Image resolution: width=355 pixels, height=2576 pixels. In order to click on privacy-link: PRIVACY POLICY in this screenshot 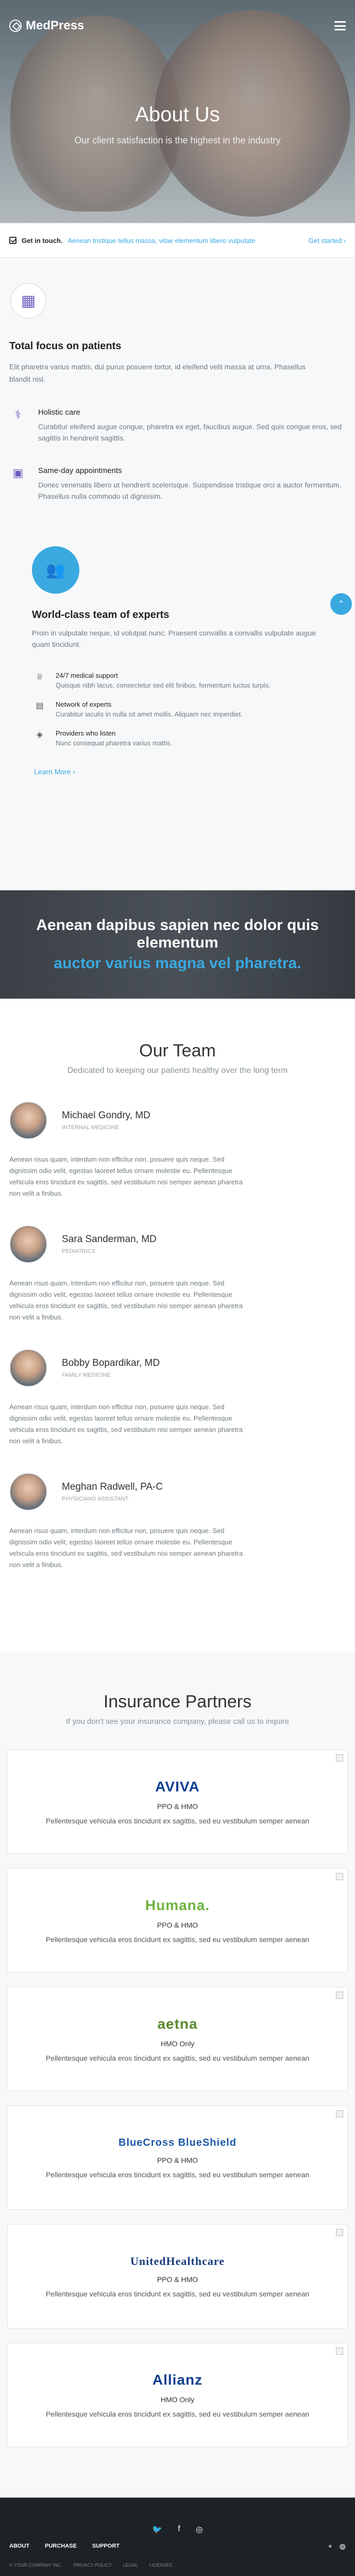, I will do `click(93, 2566)`.